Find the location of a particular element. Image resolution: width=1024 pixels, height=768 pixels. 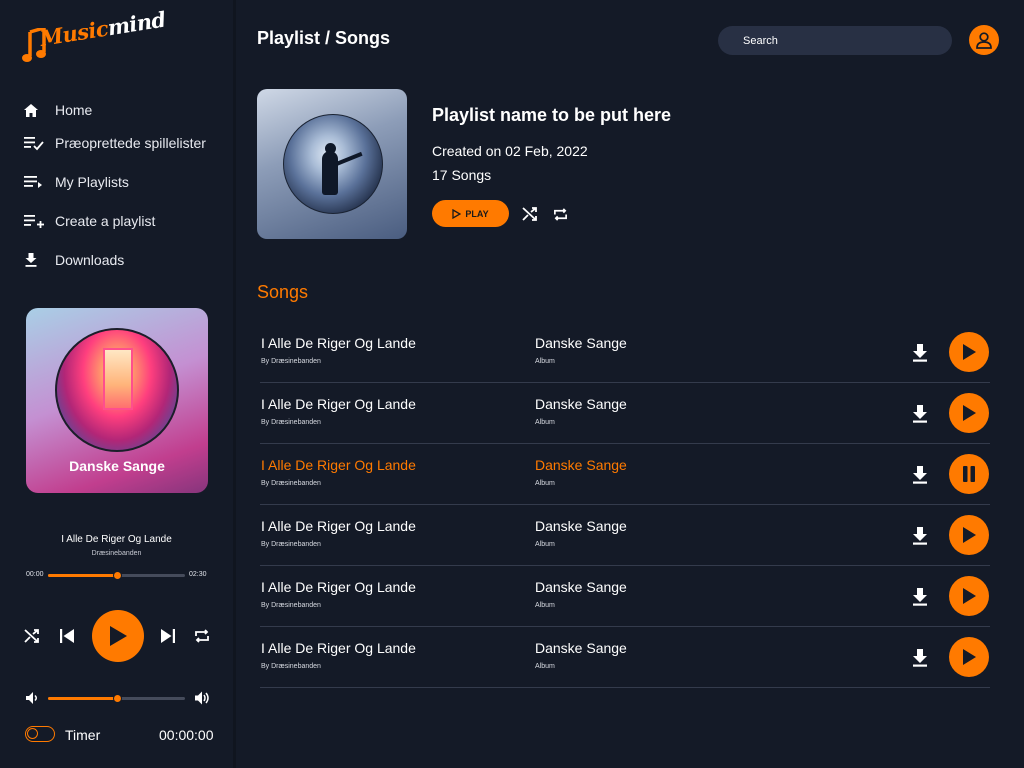

time-total: 02:30 is located at coordinates (198, 574).